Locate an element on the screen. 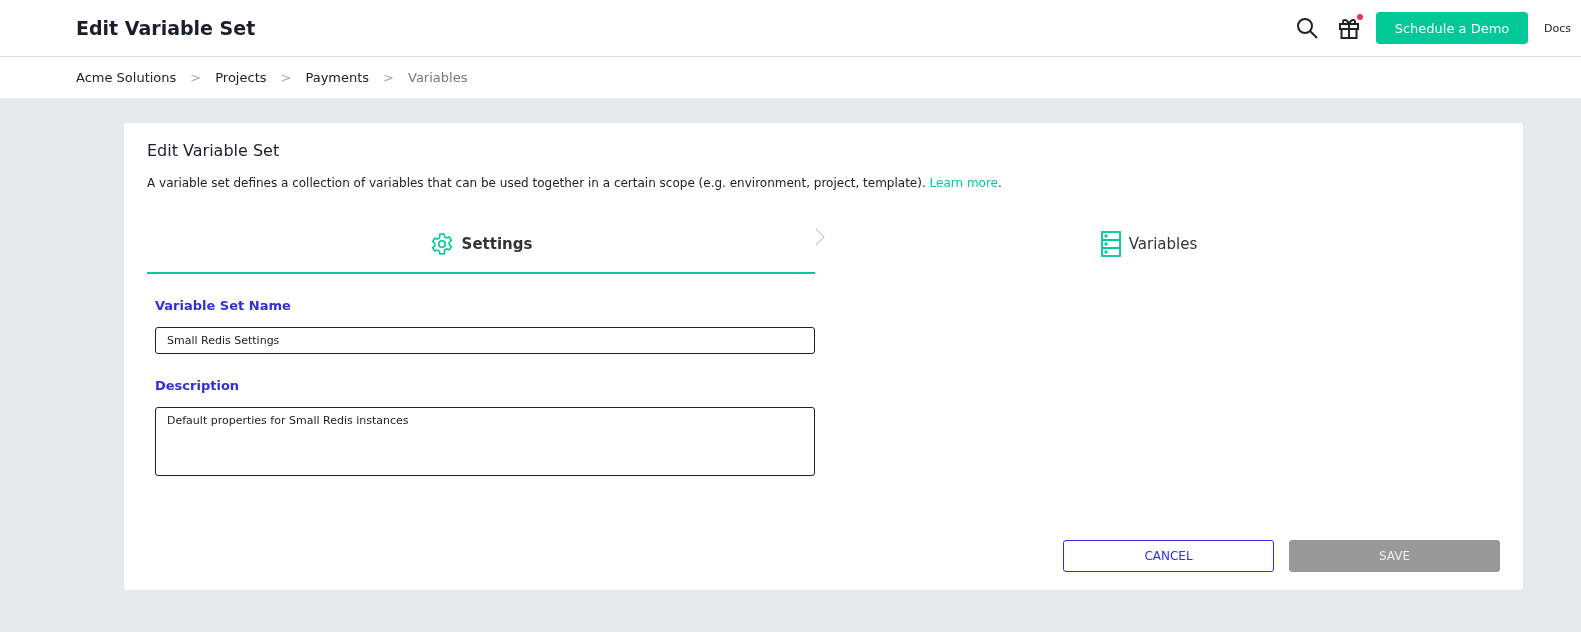  description-field: Default properties for Small Redis instances is located at coordinates (485, 441).